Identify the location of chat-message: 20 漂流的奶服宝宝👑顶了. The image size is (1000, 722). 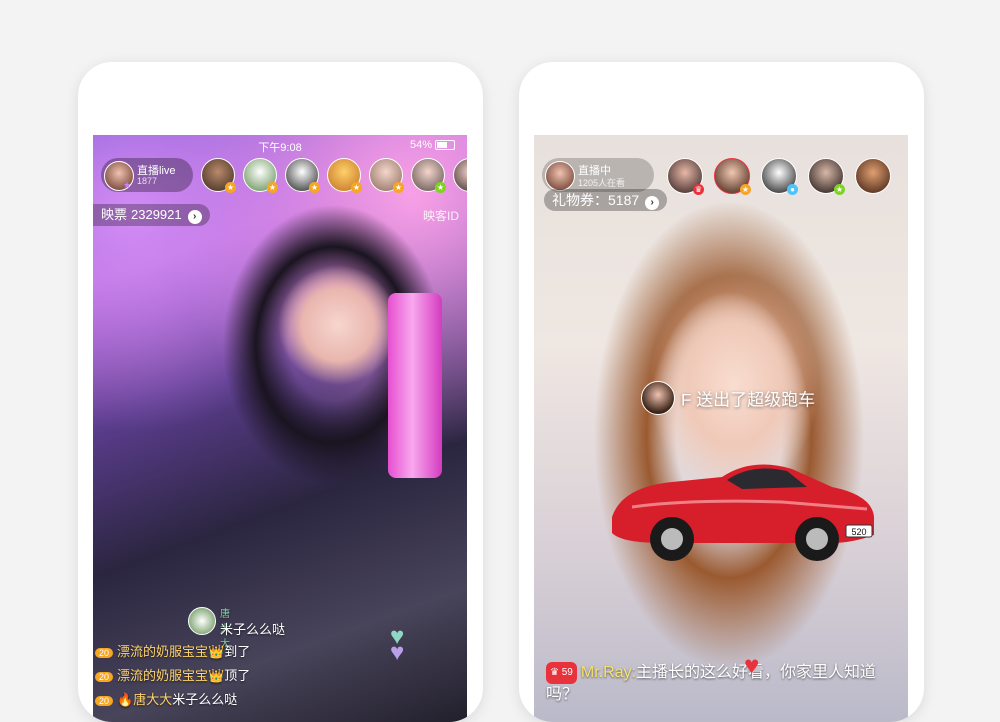
(172, 674).